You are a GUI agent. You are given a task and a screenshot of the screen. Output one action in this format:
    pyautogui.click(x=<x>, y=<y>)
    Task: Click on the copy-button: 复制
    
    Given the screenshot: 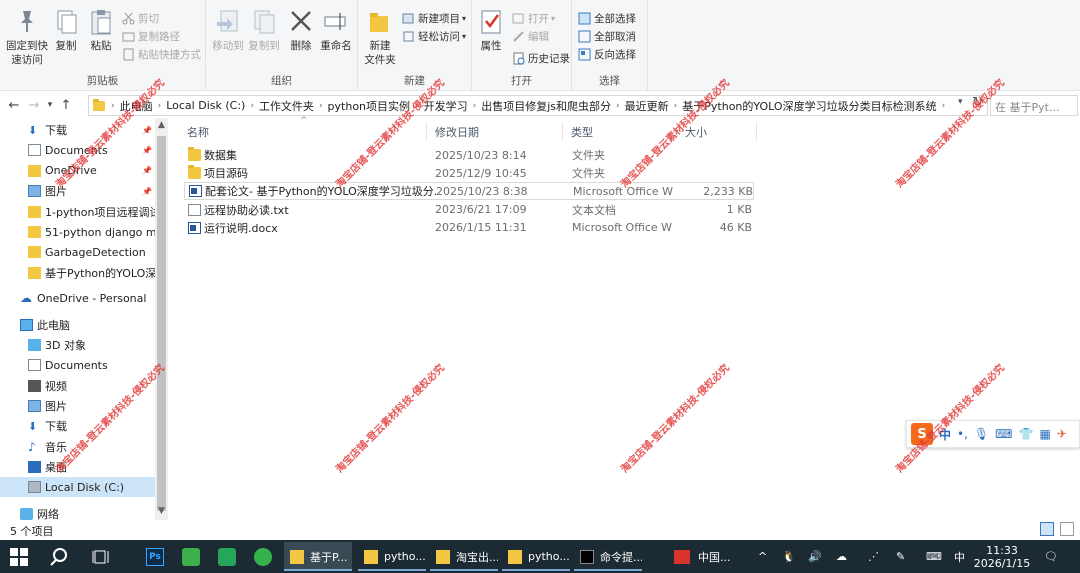 What is the action you would take?
    pyautogui.click(x=66, y=30)
    